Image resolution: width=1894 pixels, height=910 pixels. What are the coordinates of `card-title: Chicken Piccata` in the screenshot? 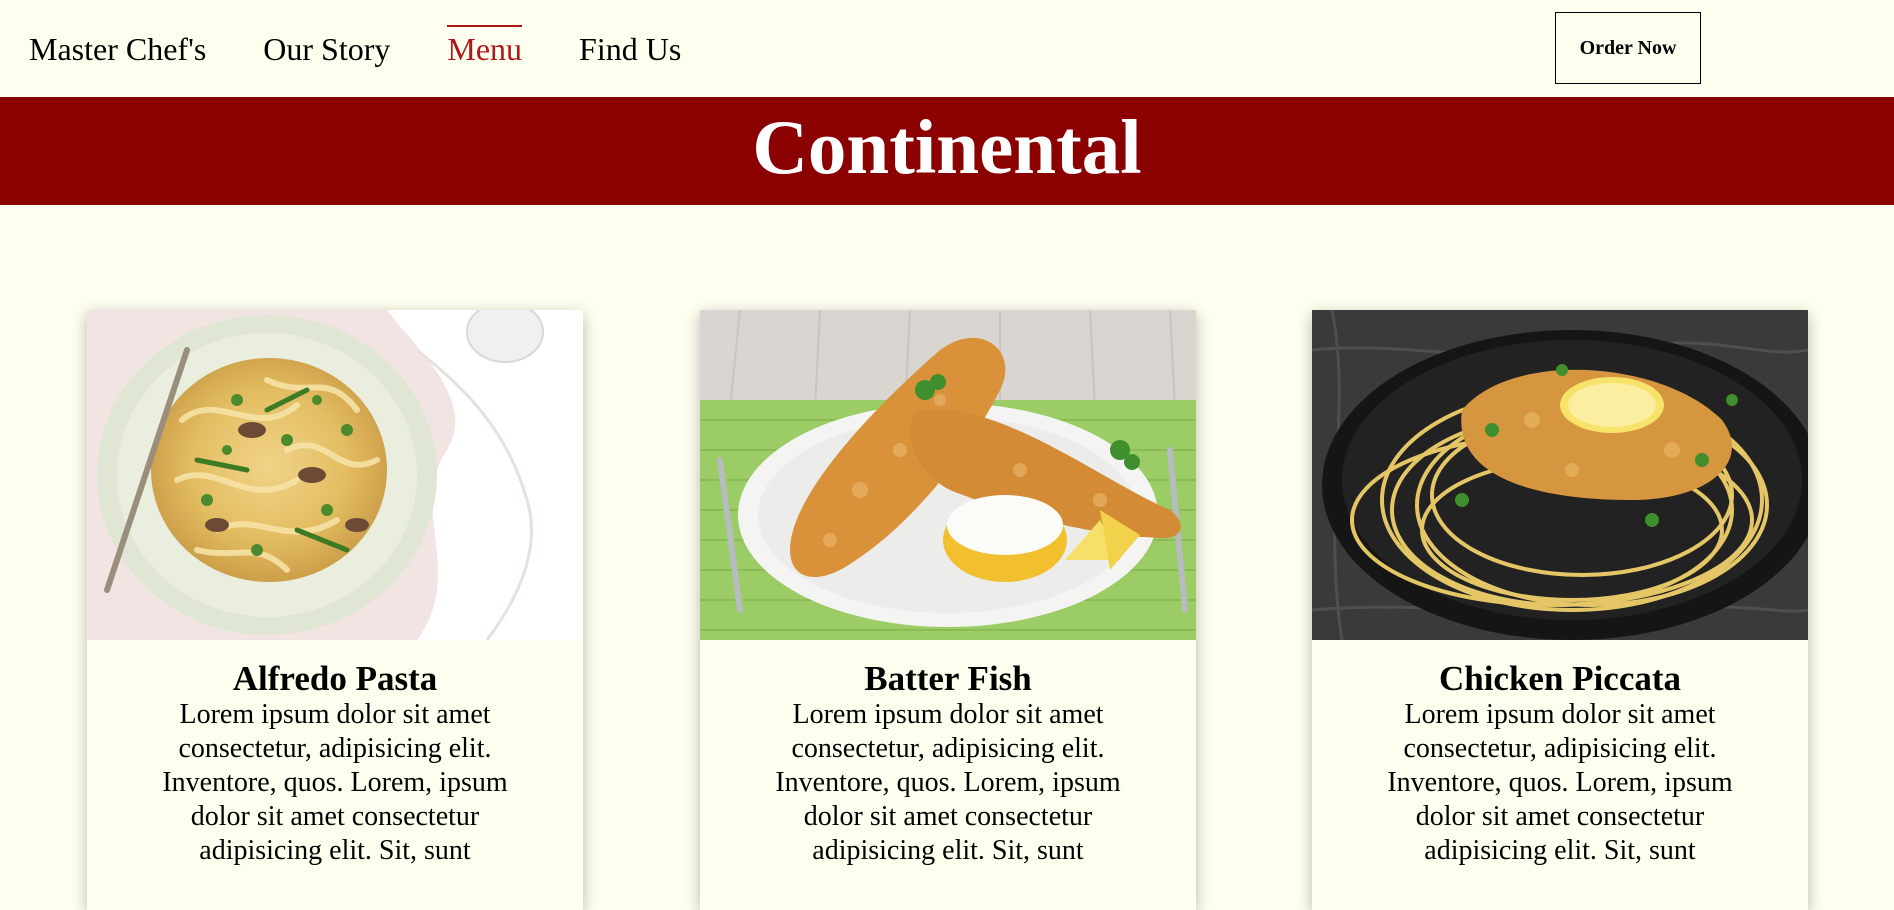 It's located at (1560, 678).